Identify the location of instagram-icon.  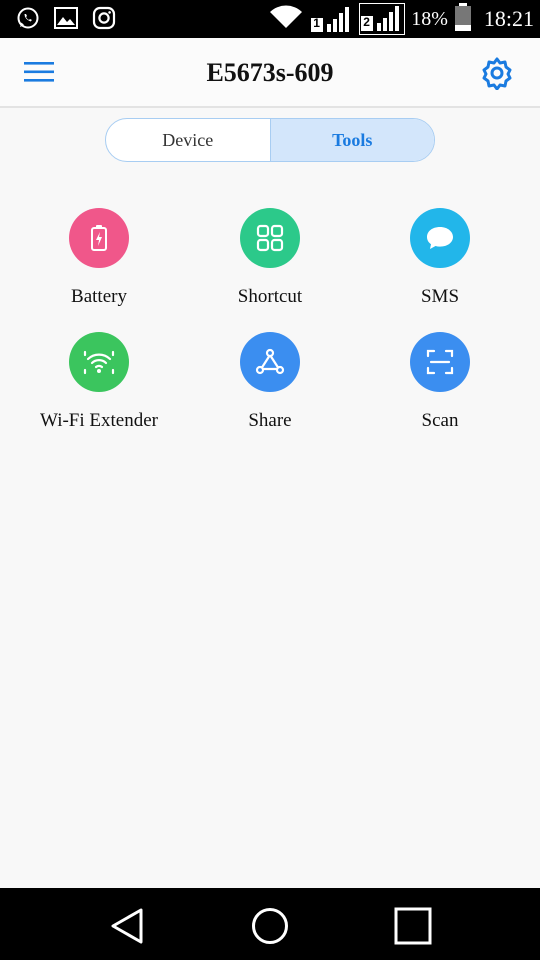
(104, 18).